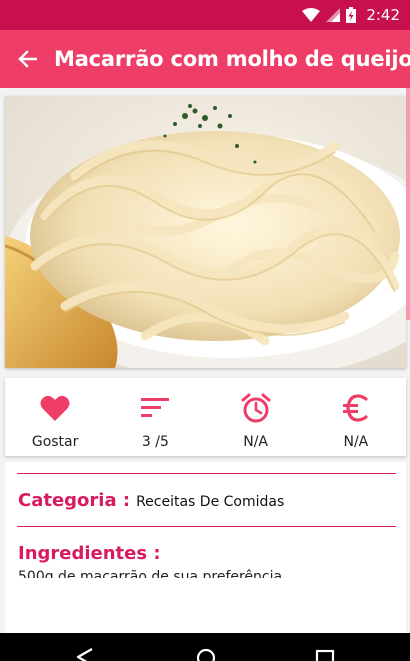 Image resolution: width=410 pixels, height=661 pixels. What do you see at coordinates (408, 204) in the screenshot?
I see `scrollbar` at bounding box center [408, 204].